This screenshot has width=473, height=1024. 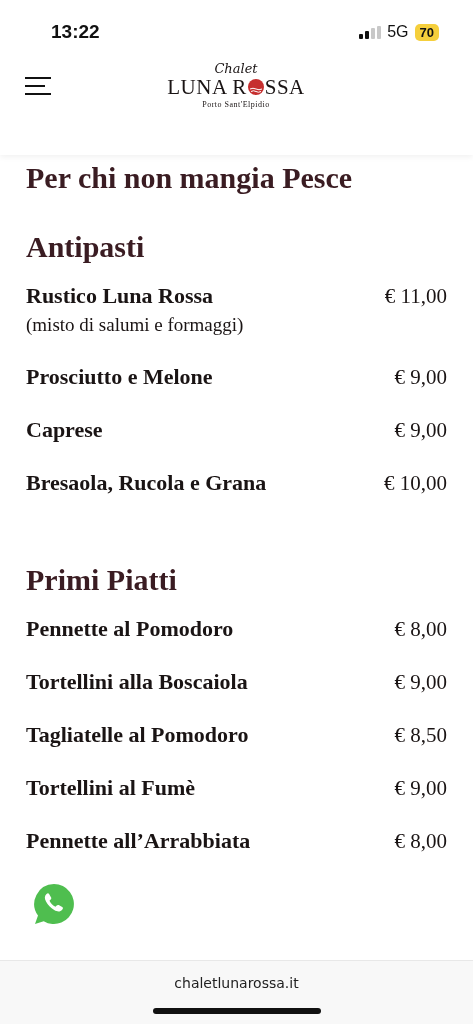 What do you see at coordinates (415, 483) in the screenshot?
I see `menu-item-price: € 10,00` at bounding box center [415, 483].